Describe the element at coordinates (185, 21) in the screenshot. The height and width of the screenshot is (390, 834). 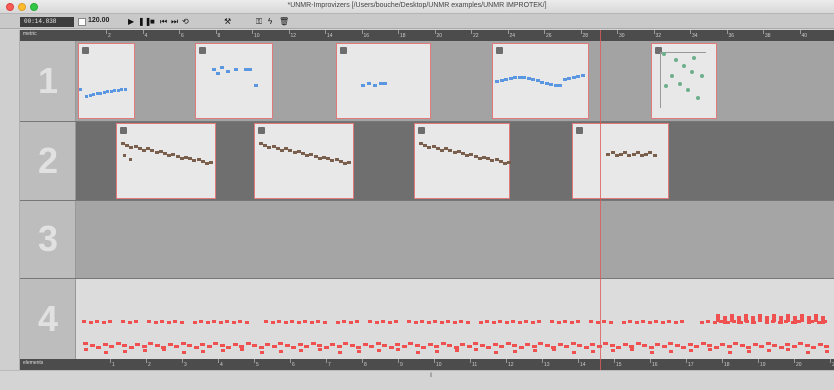
I see `loop-icon: ⟲` at that location.